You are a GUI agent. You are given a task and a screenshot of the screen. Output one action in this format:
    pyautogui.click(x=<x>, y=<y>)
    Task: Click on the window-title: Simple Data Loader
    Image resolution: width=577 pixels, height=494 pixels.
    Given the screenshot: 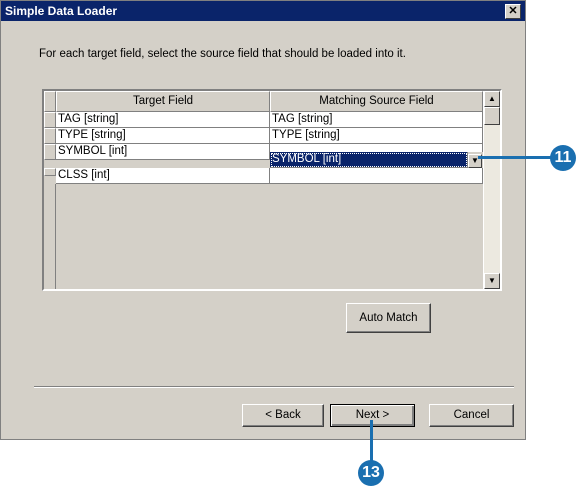 What is the action you would take?
    pyautogui.click(x=61, y=11)
    